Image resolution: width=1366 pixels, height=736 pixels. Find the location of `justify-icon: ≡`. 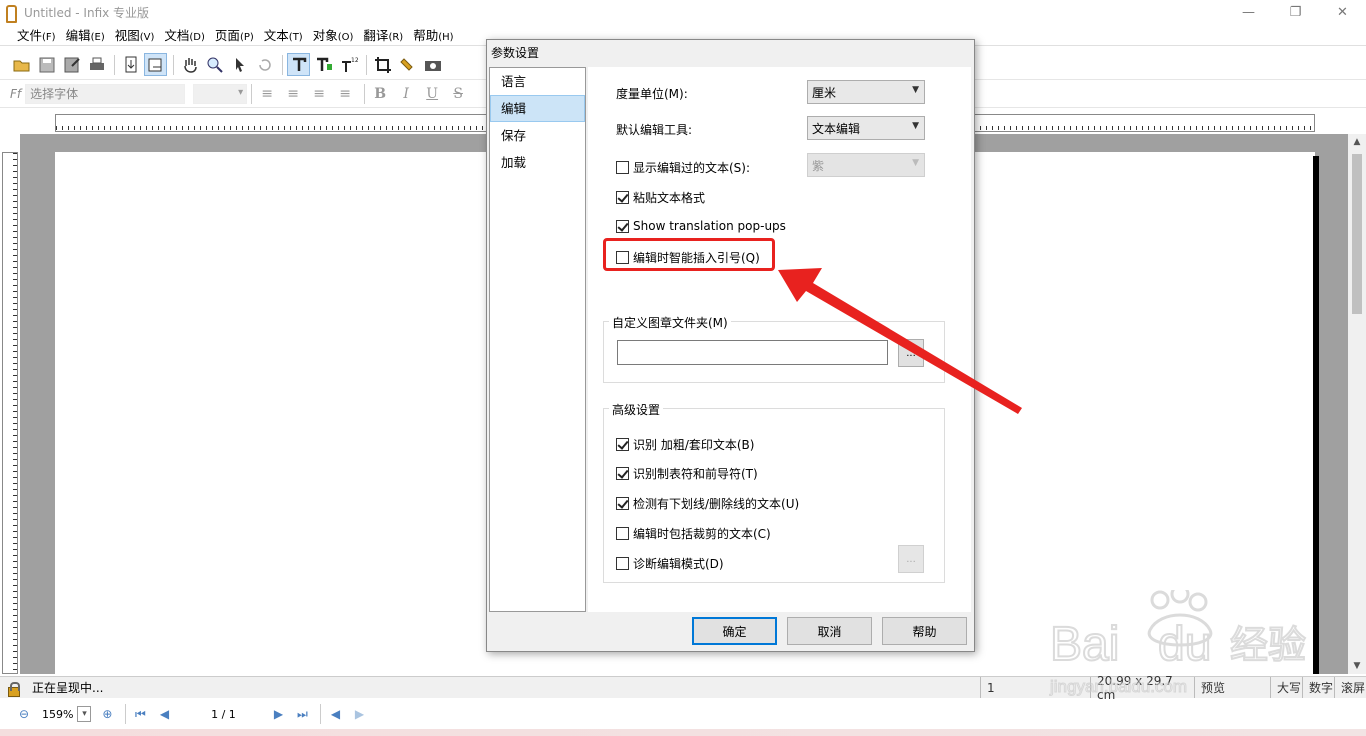

justify-icon: ≡ is located at coordinates (345, 94).